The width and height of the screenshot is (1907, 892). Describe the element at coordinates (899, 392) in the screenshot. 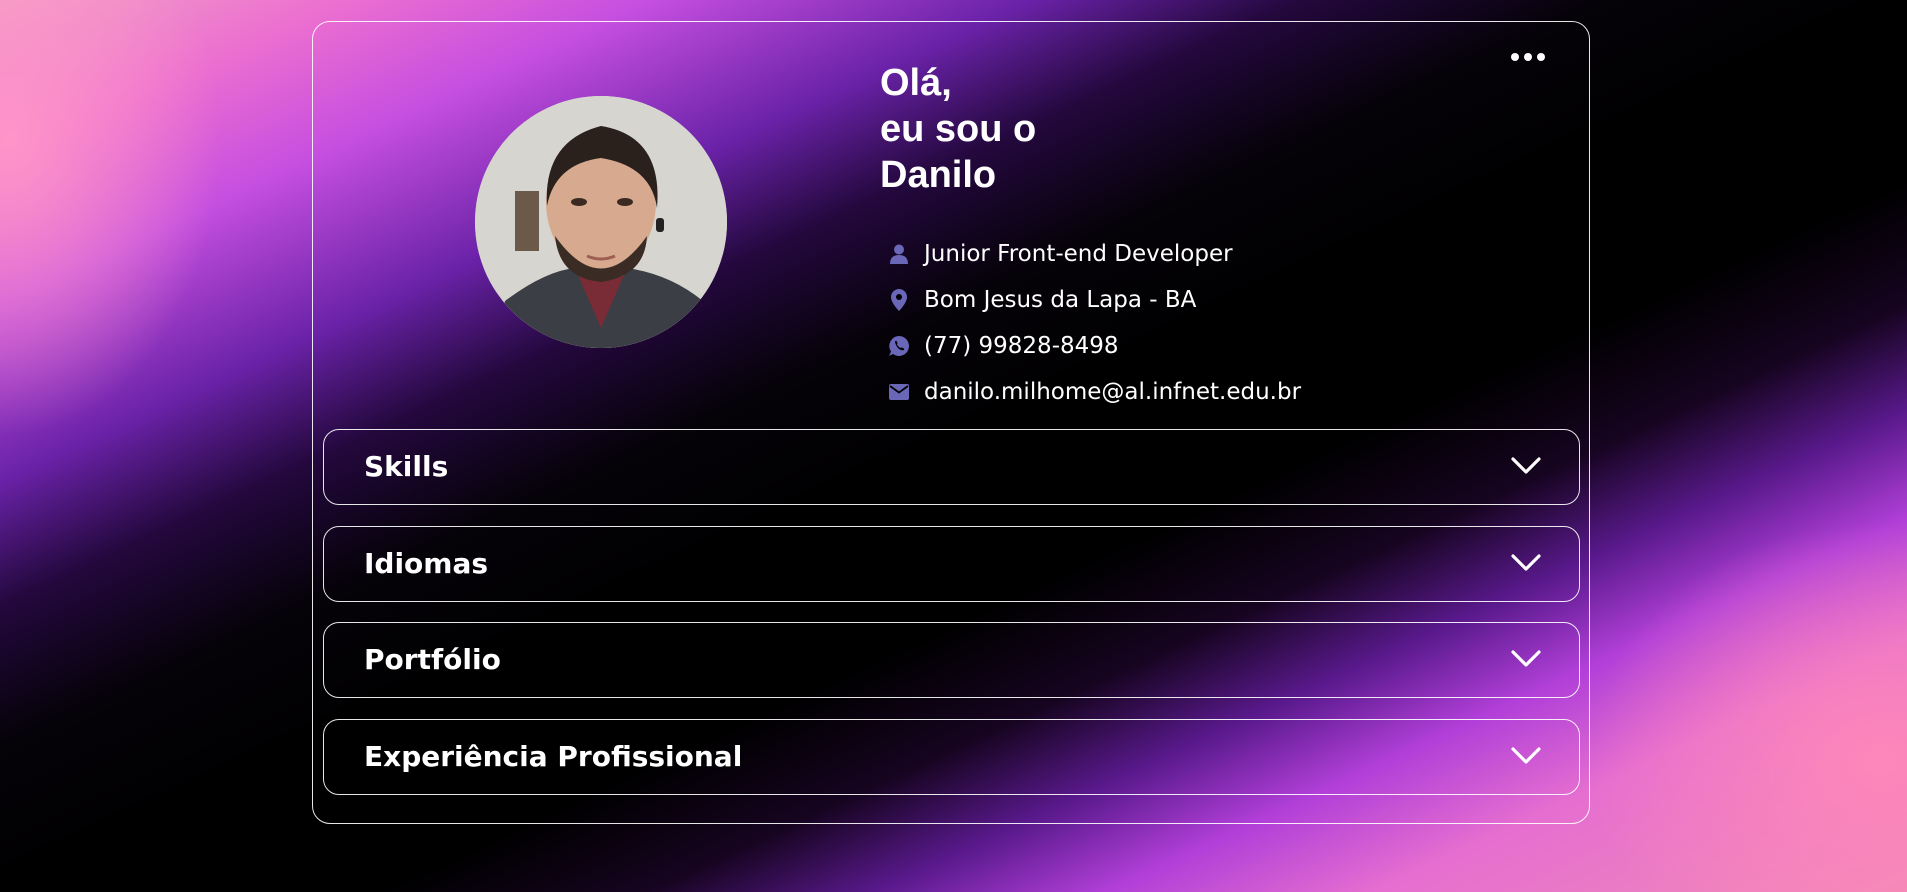

I see `mail-icon` at that location.